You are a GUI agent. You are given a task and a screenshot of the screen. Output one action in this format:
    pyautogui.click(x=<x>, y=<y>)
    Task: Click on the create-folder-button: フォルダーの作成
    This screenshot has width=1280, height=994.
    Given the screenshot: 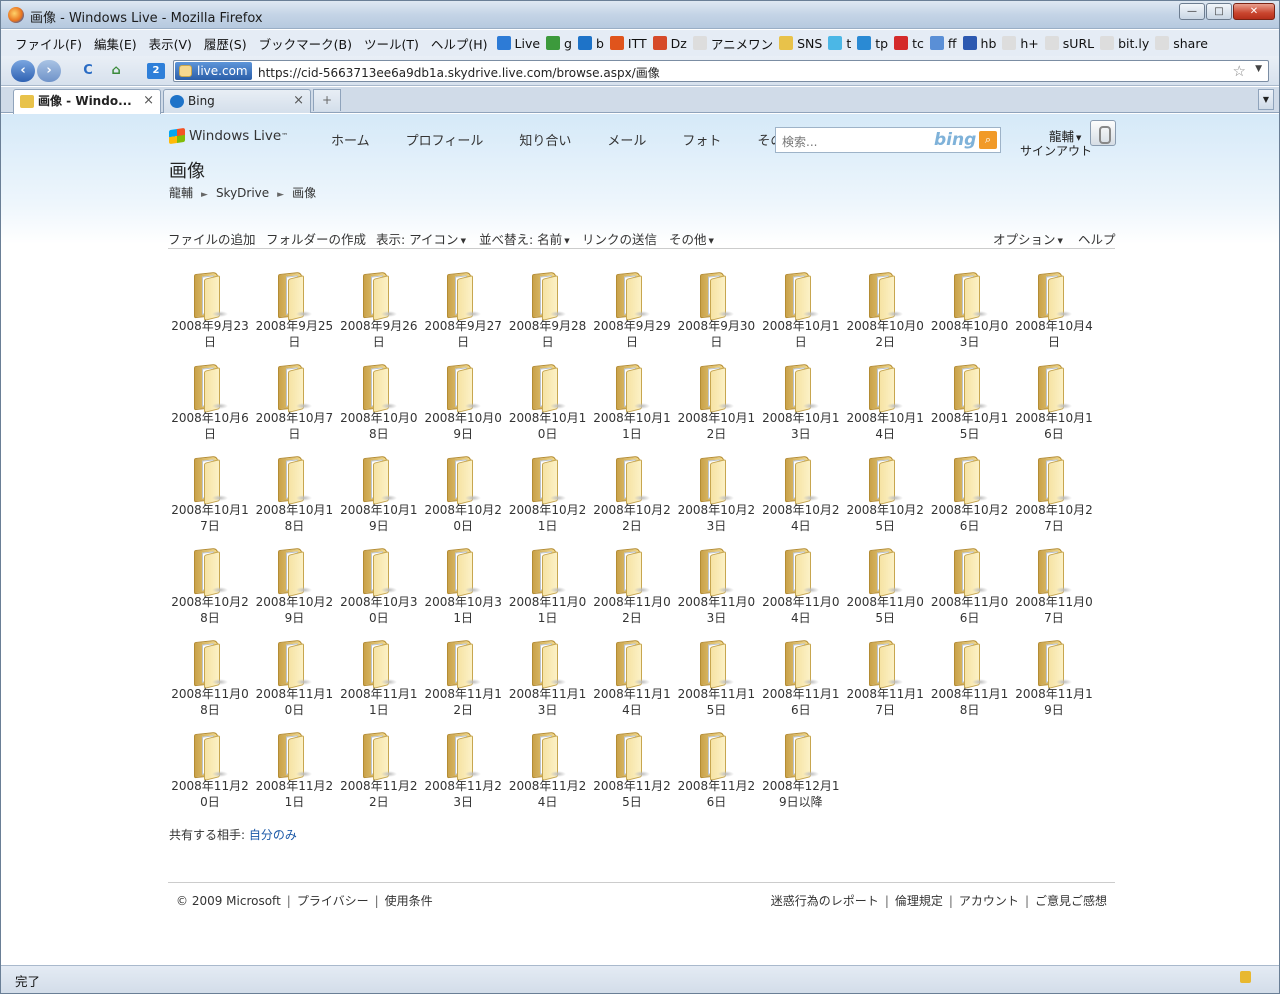 What is the action you would take?
    pyautogui.click(x=316, y=238)
    